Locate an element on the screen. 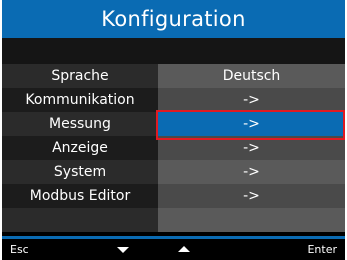 The width and height of the screenshot is (347, 260). menu-row-system: System -> is located at coordinates (173, 172).